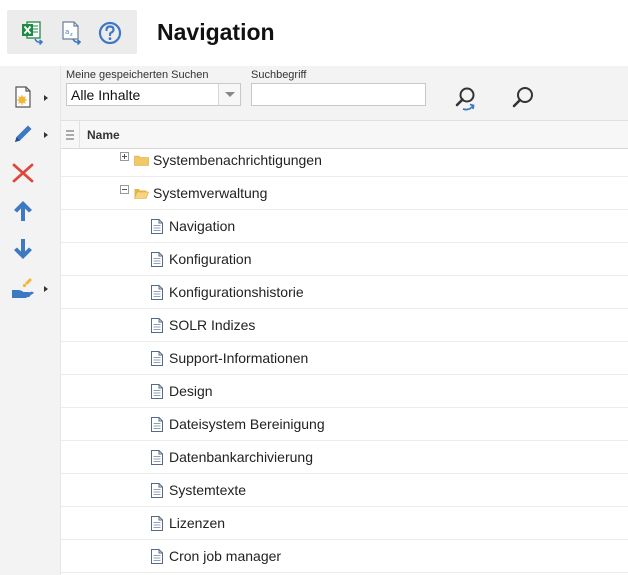 The width and height of the screenshot is (628, 575). What do you see at coordinates (344, 226) in the screenshot?
I see `tree-item-row: Navigation` at bounding box center [344, 226].